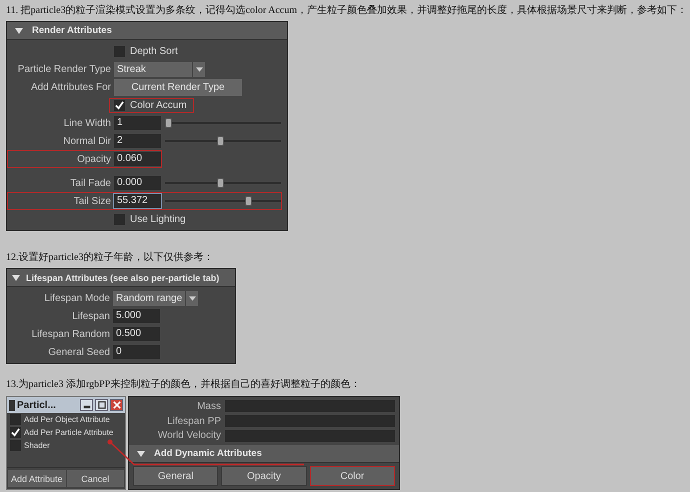  I want to click on section-header: Render Attributes, so click(147, 31).